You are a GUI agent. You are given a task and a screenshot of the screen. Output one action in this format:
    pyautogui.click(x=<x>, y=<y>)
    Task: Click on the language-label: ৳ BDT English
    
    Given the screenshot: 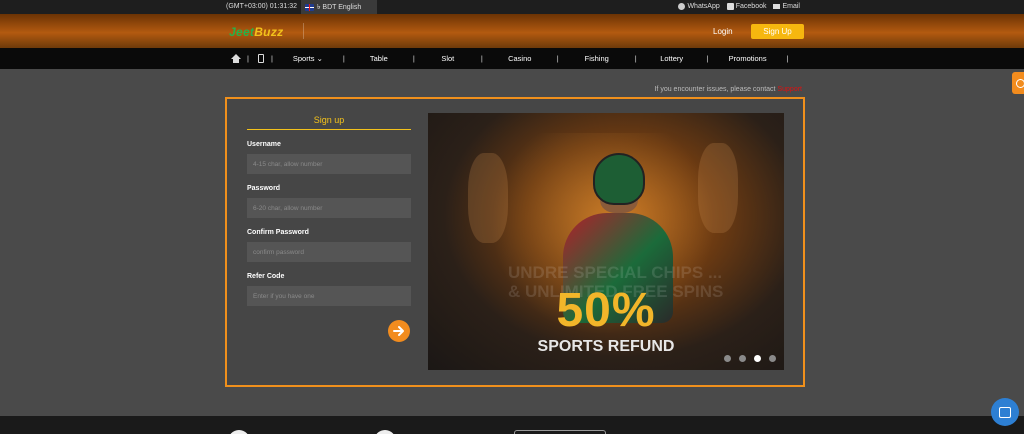 What is the action you would take?
    pyautogui.click(x=339, y=7)
    